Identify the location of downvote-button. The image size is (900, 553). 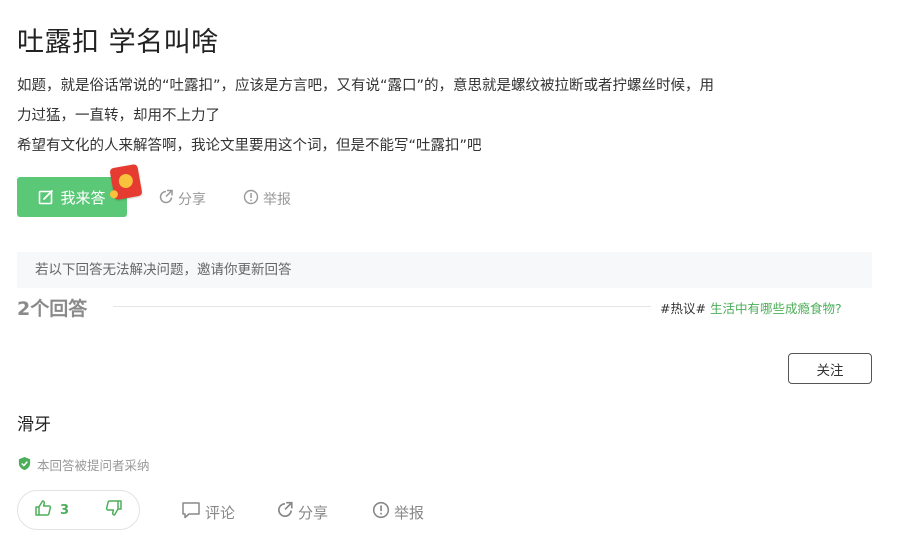
(114, 510).